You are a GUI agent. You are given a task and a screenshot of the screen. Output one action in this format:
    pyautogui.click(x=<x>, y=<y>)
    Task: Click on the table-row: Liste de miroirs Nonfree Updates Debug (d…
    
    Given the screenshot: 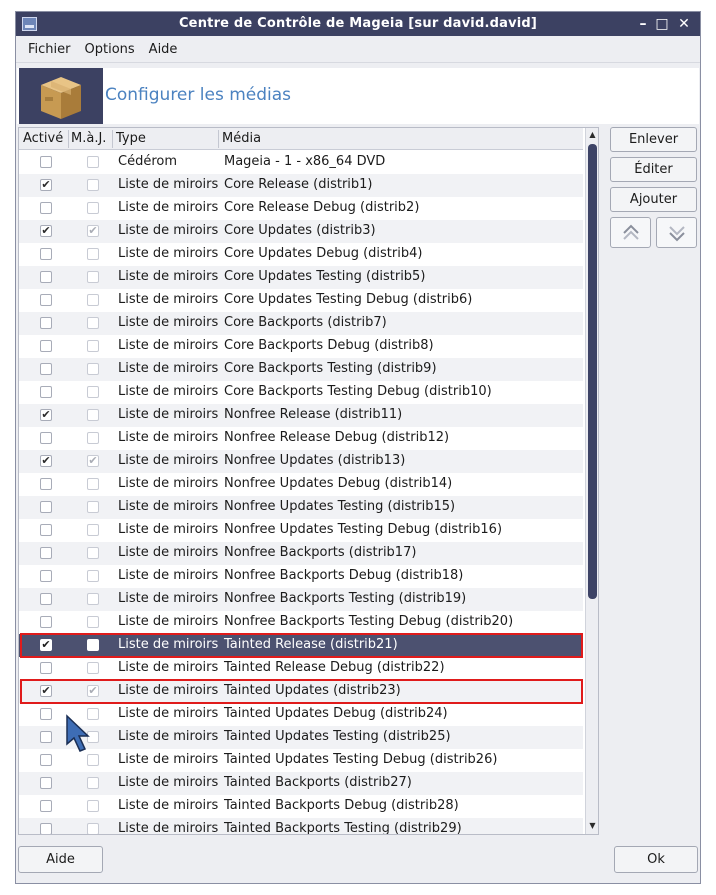 What is the action you would take?
    pyautogui.click(x=301, y=484)
    